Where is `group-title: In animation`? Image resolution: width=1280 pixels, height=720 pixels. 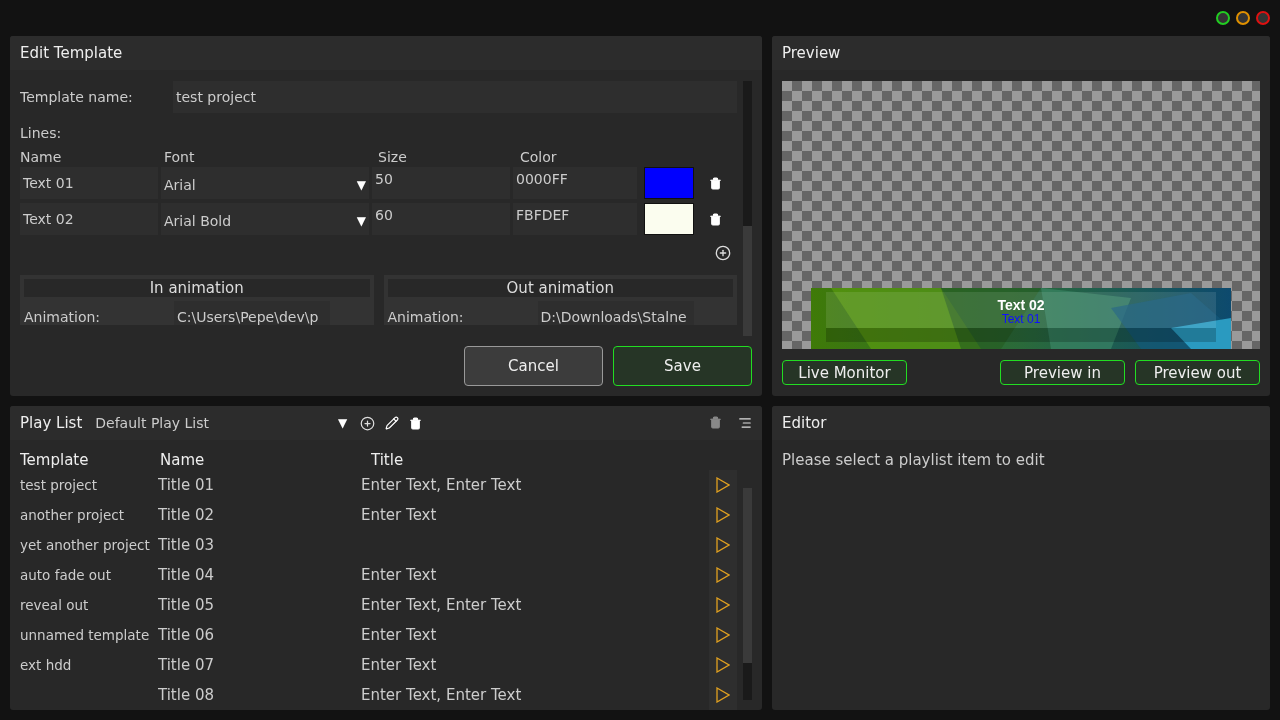
group-title: In animation is located at coordinates (197, 288).